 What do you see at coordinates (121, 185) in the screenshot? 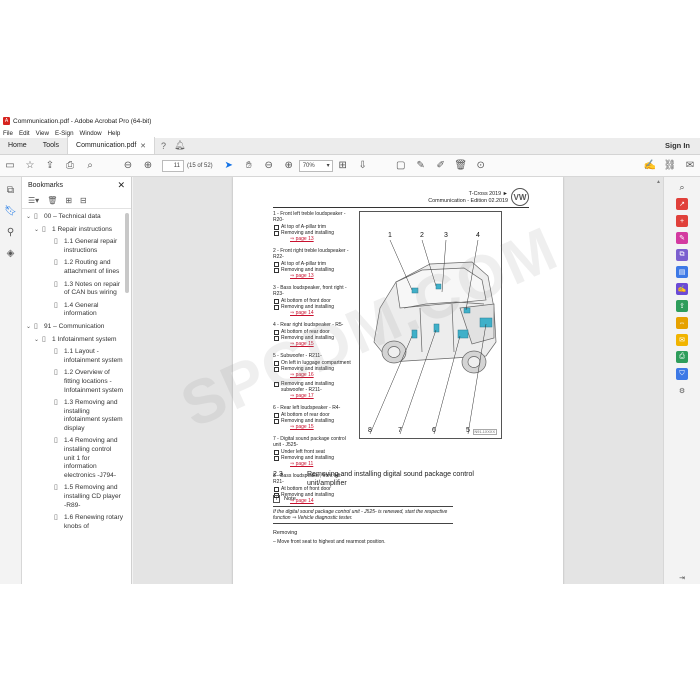
I see `close-panel-icon: ✕` at bounding box center [121, 185].